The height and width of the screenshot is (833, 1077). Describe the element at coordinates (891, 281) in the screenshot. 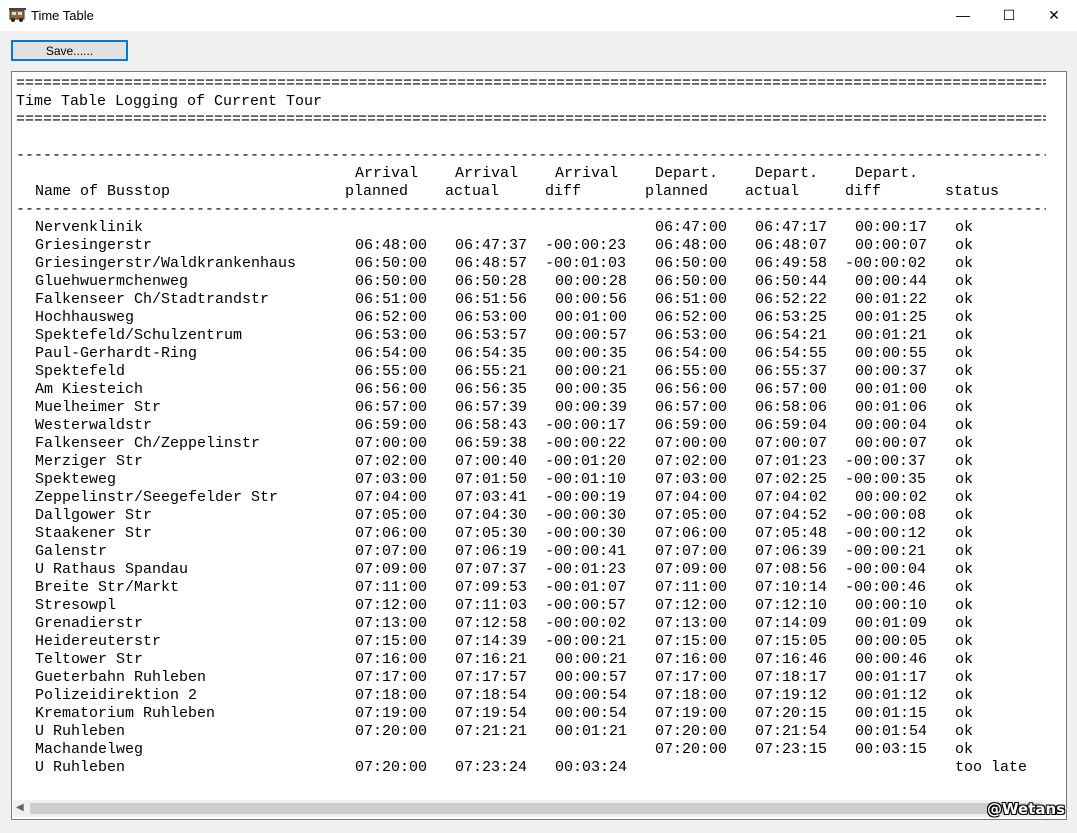

I see `cell-depart-diff: 00:00:44` at that location.